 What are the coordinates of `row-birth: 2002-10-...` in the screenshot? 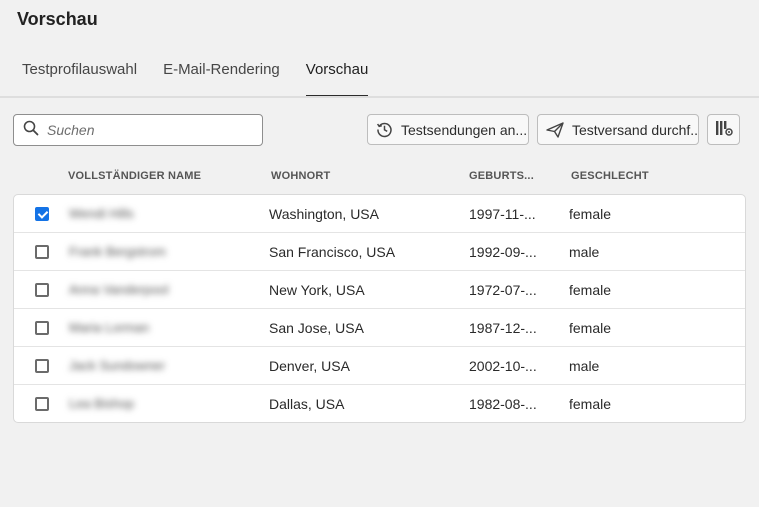 It's located at (503, 366).